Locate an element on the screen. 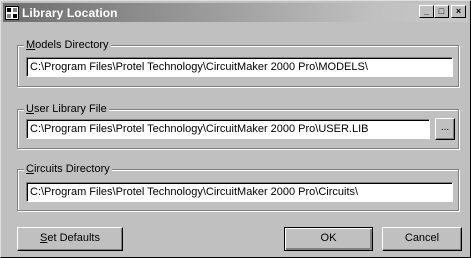 This screenshot has width=471, height=258. cancel-label: Cancel is located at coordinates (422, 238).